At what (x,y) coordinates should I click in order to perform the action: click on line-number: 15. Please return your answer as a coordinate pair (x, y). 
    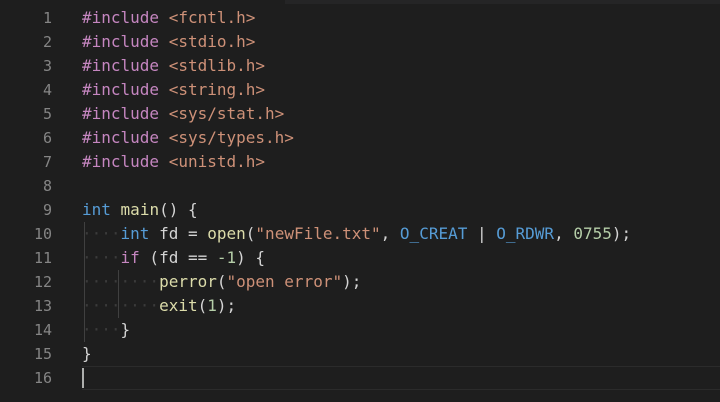
    Looking at the image, I should click on (42, 354).